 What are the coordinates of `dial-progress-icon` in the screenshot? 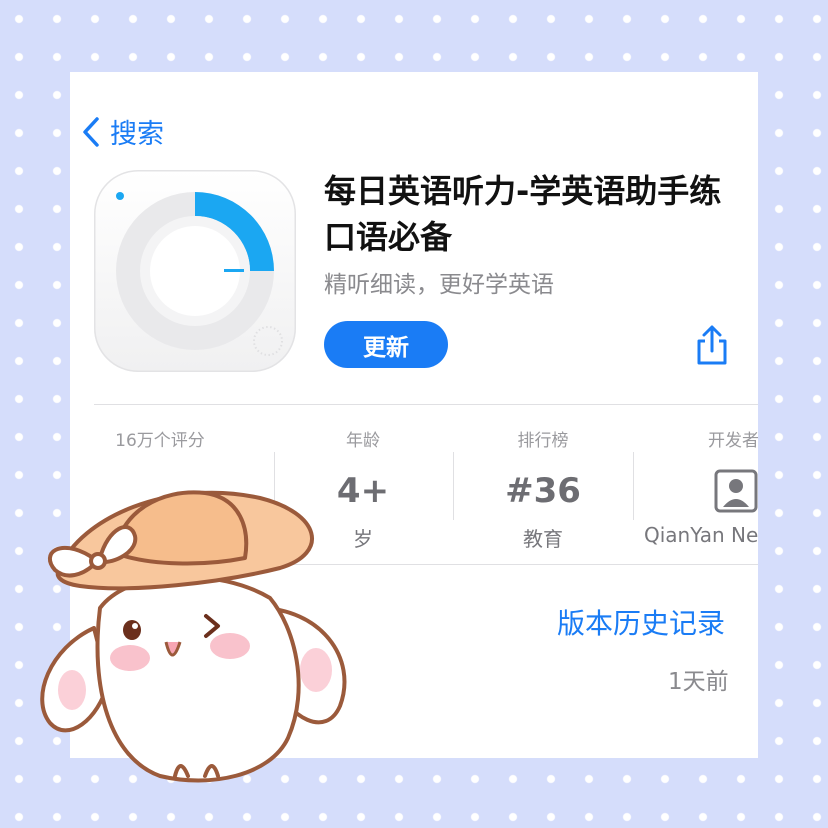 It's located at (199, 274).